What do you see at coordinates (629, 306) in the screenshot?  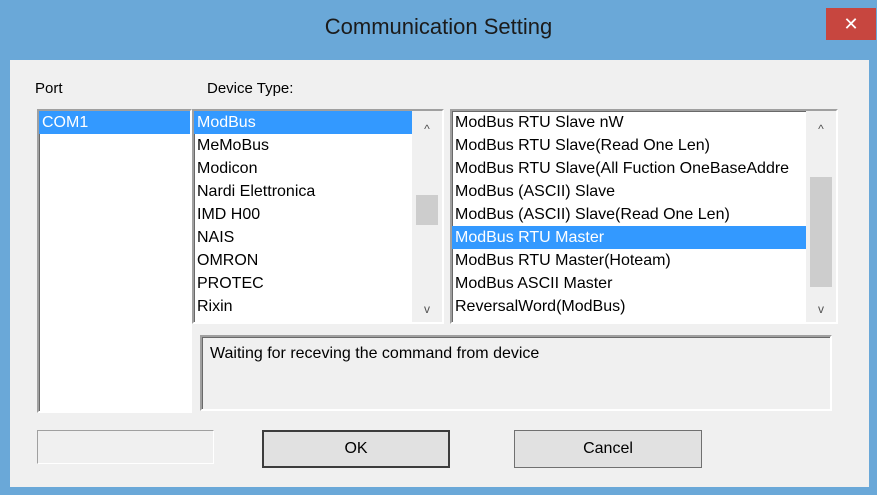 I see `protocol-item-reversalword: ReversalWord(ModBus)` at bounding box center [629, 306].